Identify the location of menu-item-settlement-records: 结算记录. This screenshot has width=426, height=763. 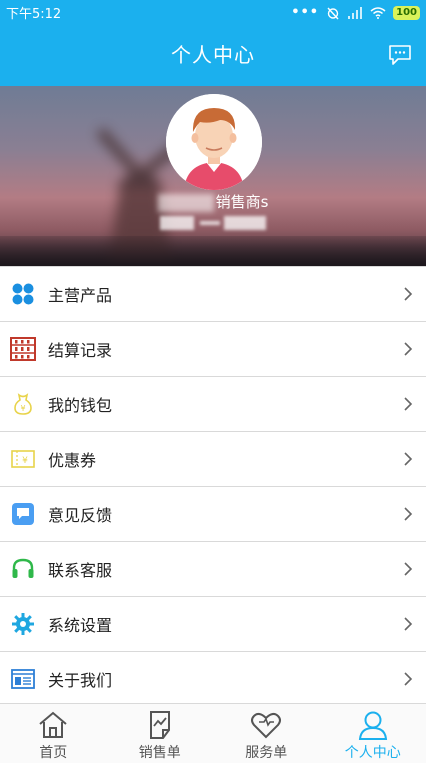
(213, 349).